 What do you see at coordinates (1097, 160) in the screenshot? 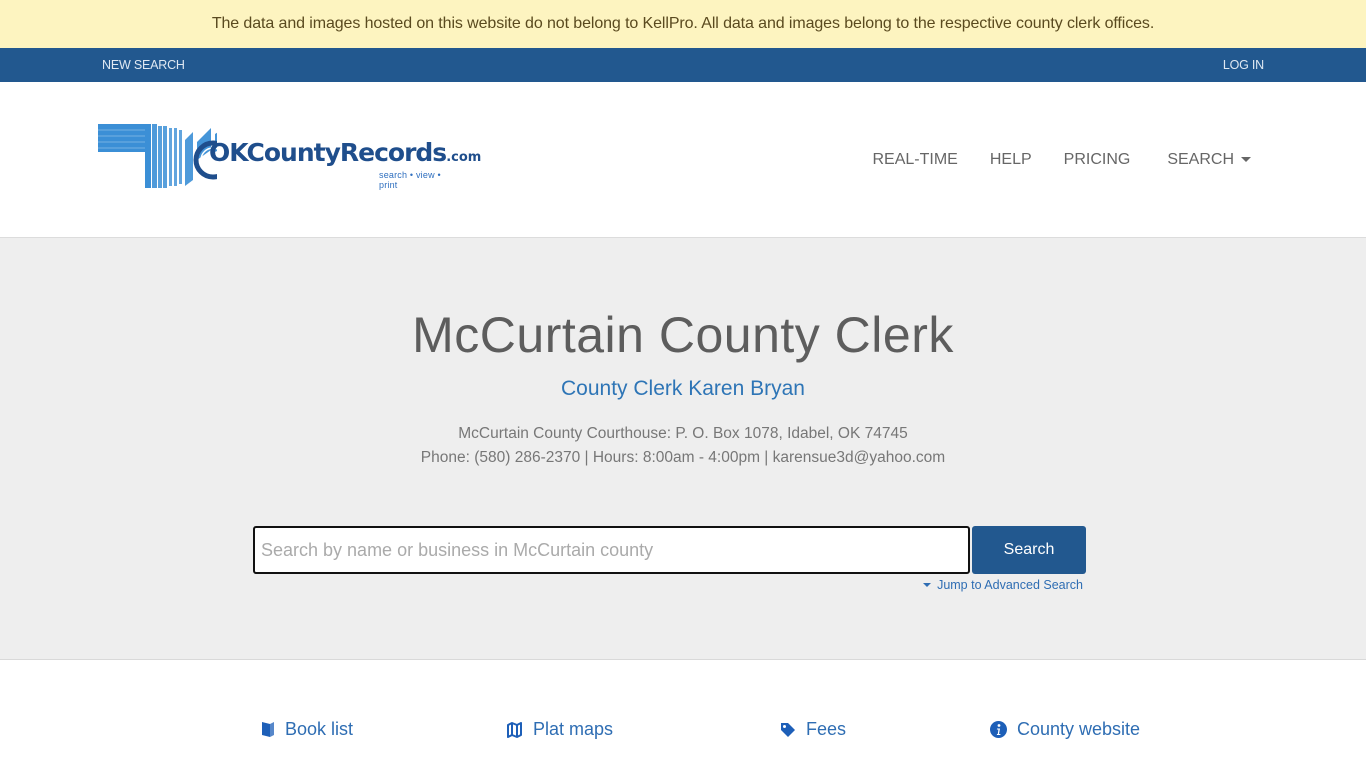
I see `nav-pricing: PRICING` at bounding box center [1097, 160].